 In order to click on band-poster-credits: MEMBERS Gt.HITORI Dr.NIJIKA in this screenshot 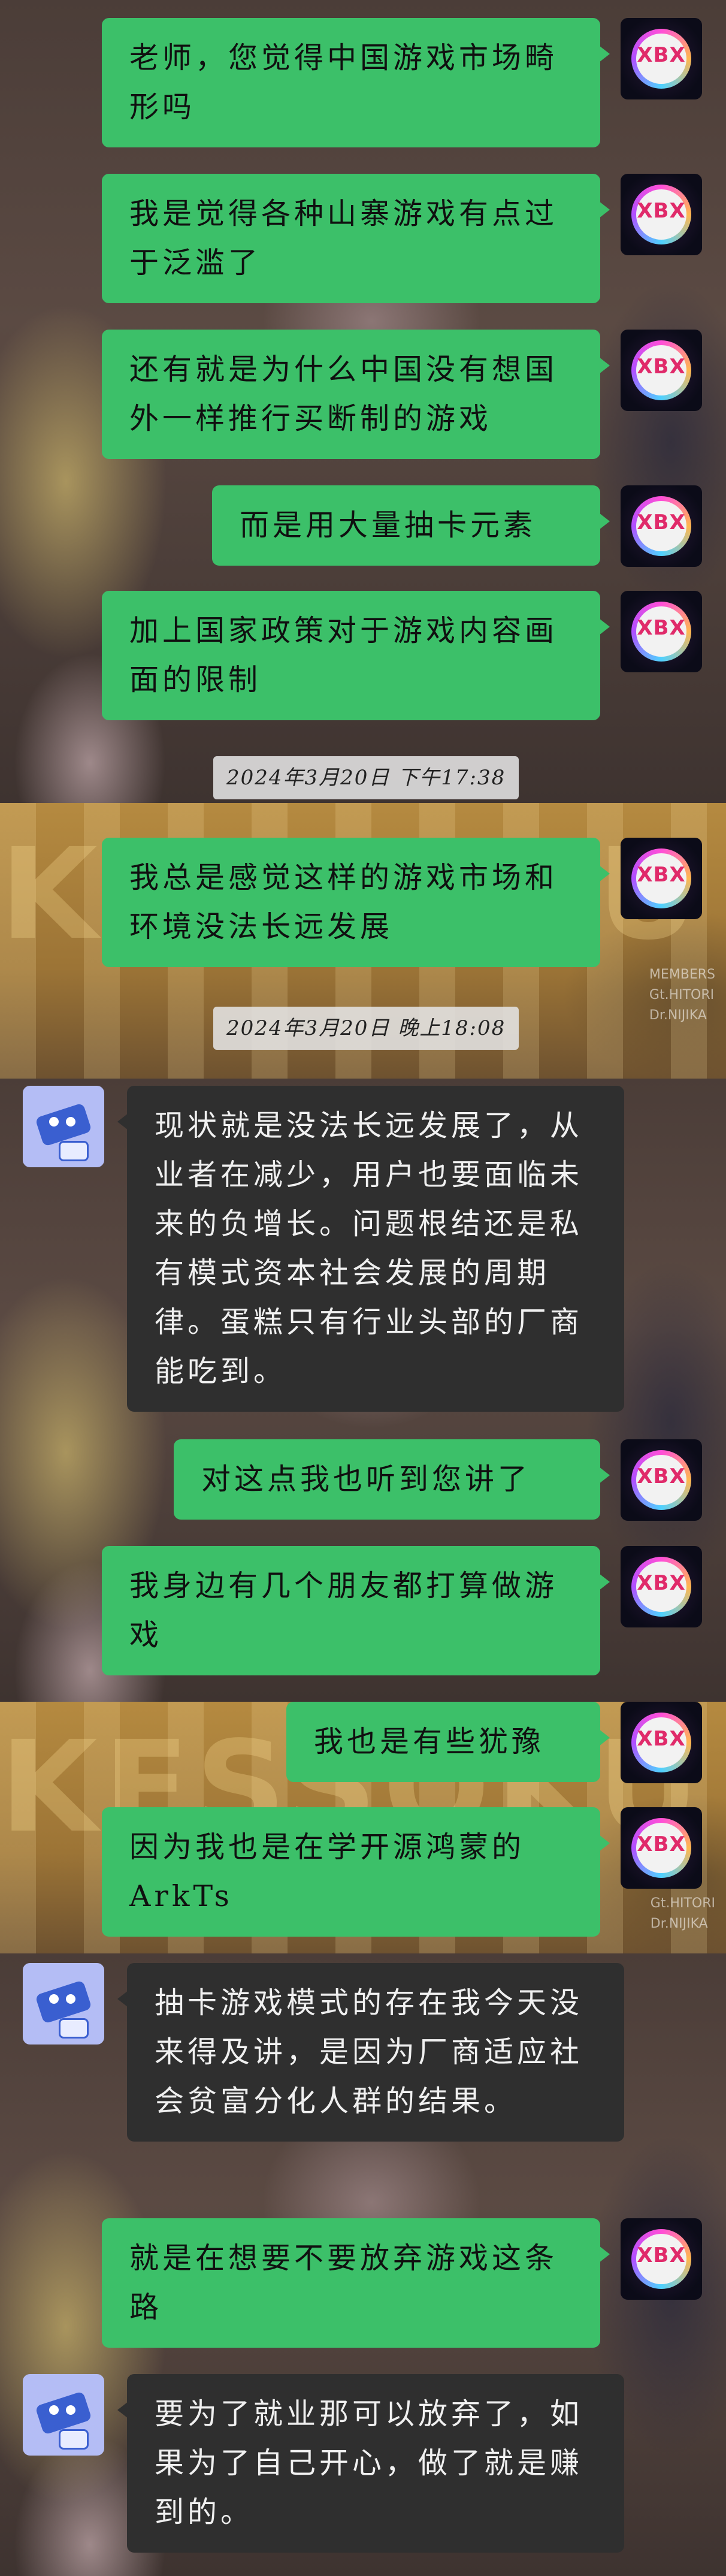, I will do `click(682, 995)`.